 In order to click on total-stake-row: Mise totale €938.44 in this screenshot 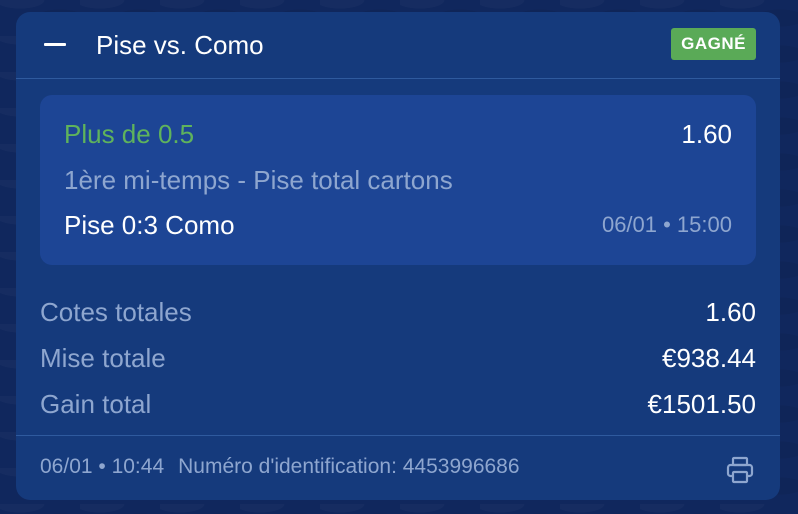, I will do `click(398, 358)`.